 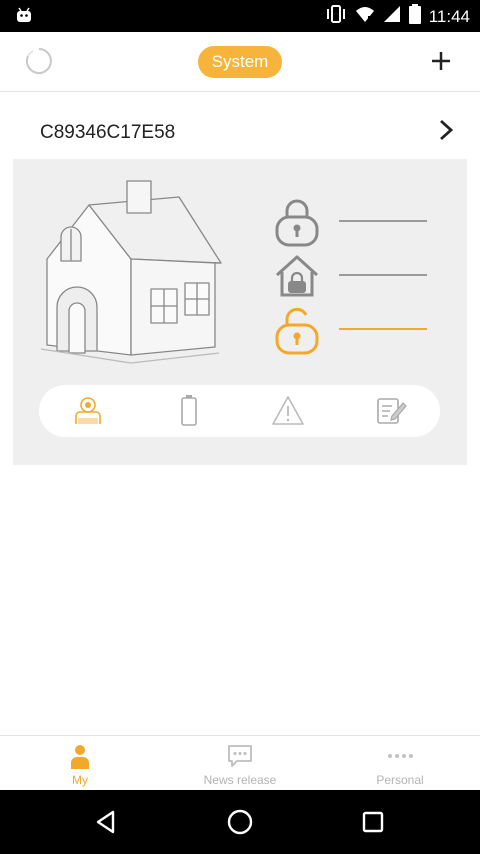 I want to click on vibrate-icon, so click(x=336, y=16).